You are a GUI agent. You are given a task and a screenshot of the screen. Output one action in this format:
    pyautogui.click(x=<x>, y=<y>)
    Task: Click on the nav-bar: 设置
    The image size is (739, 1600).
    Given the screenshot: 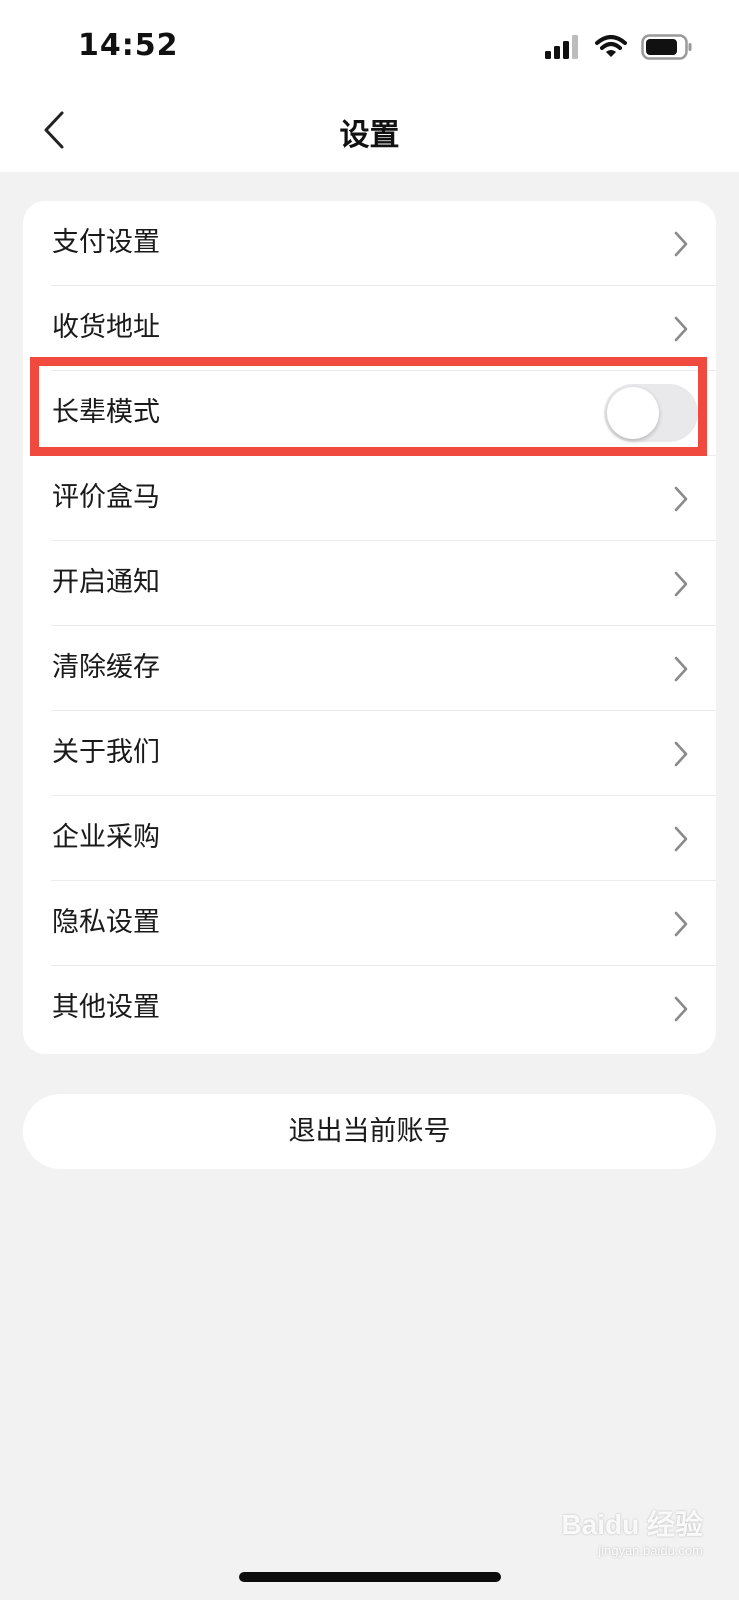 What is the action you would take?
    pyautogui.click(x=369, y=131)
    